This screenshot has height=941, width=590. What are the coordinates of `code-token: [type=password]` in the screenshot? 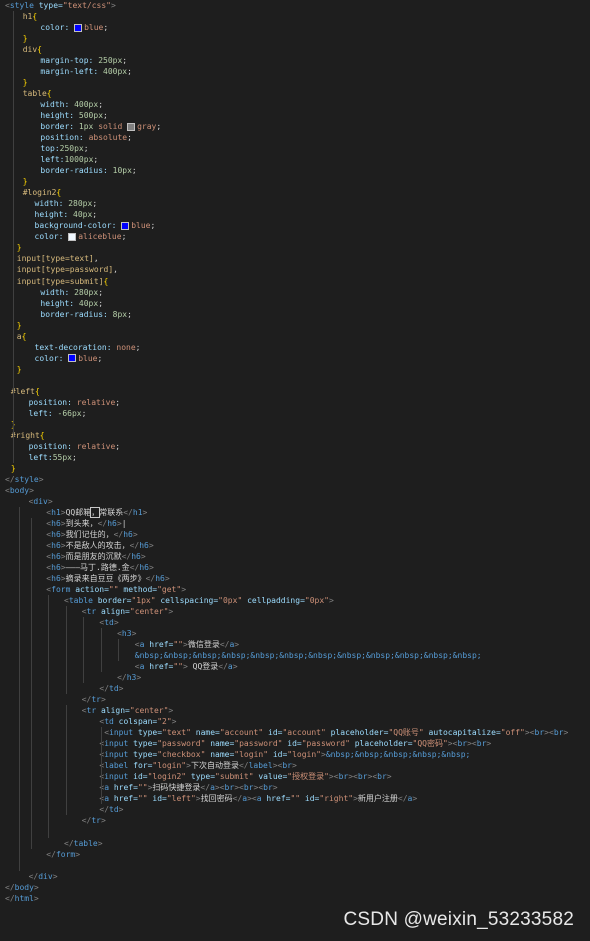 It's located at (77, 270).